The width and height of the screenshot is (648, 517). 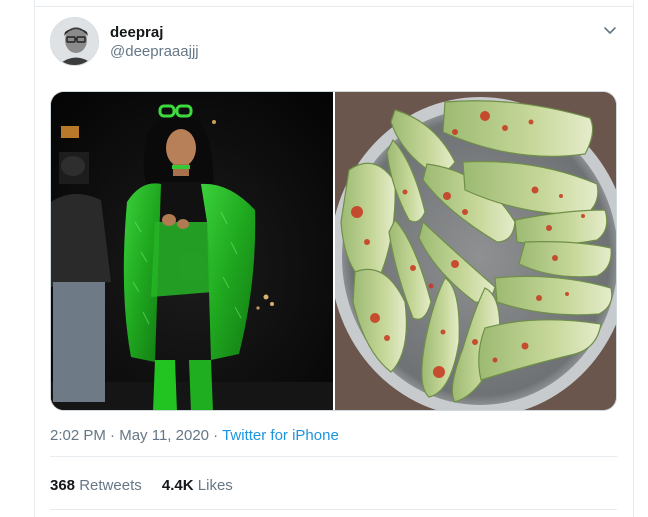 What do you see at coordinates (177, 485) in the screenshot?
I see `likes-count: 4.4K` at bounding box center [177, 485].